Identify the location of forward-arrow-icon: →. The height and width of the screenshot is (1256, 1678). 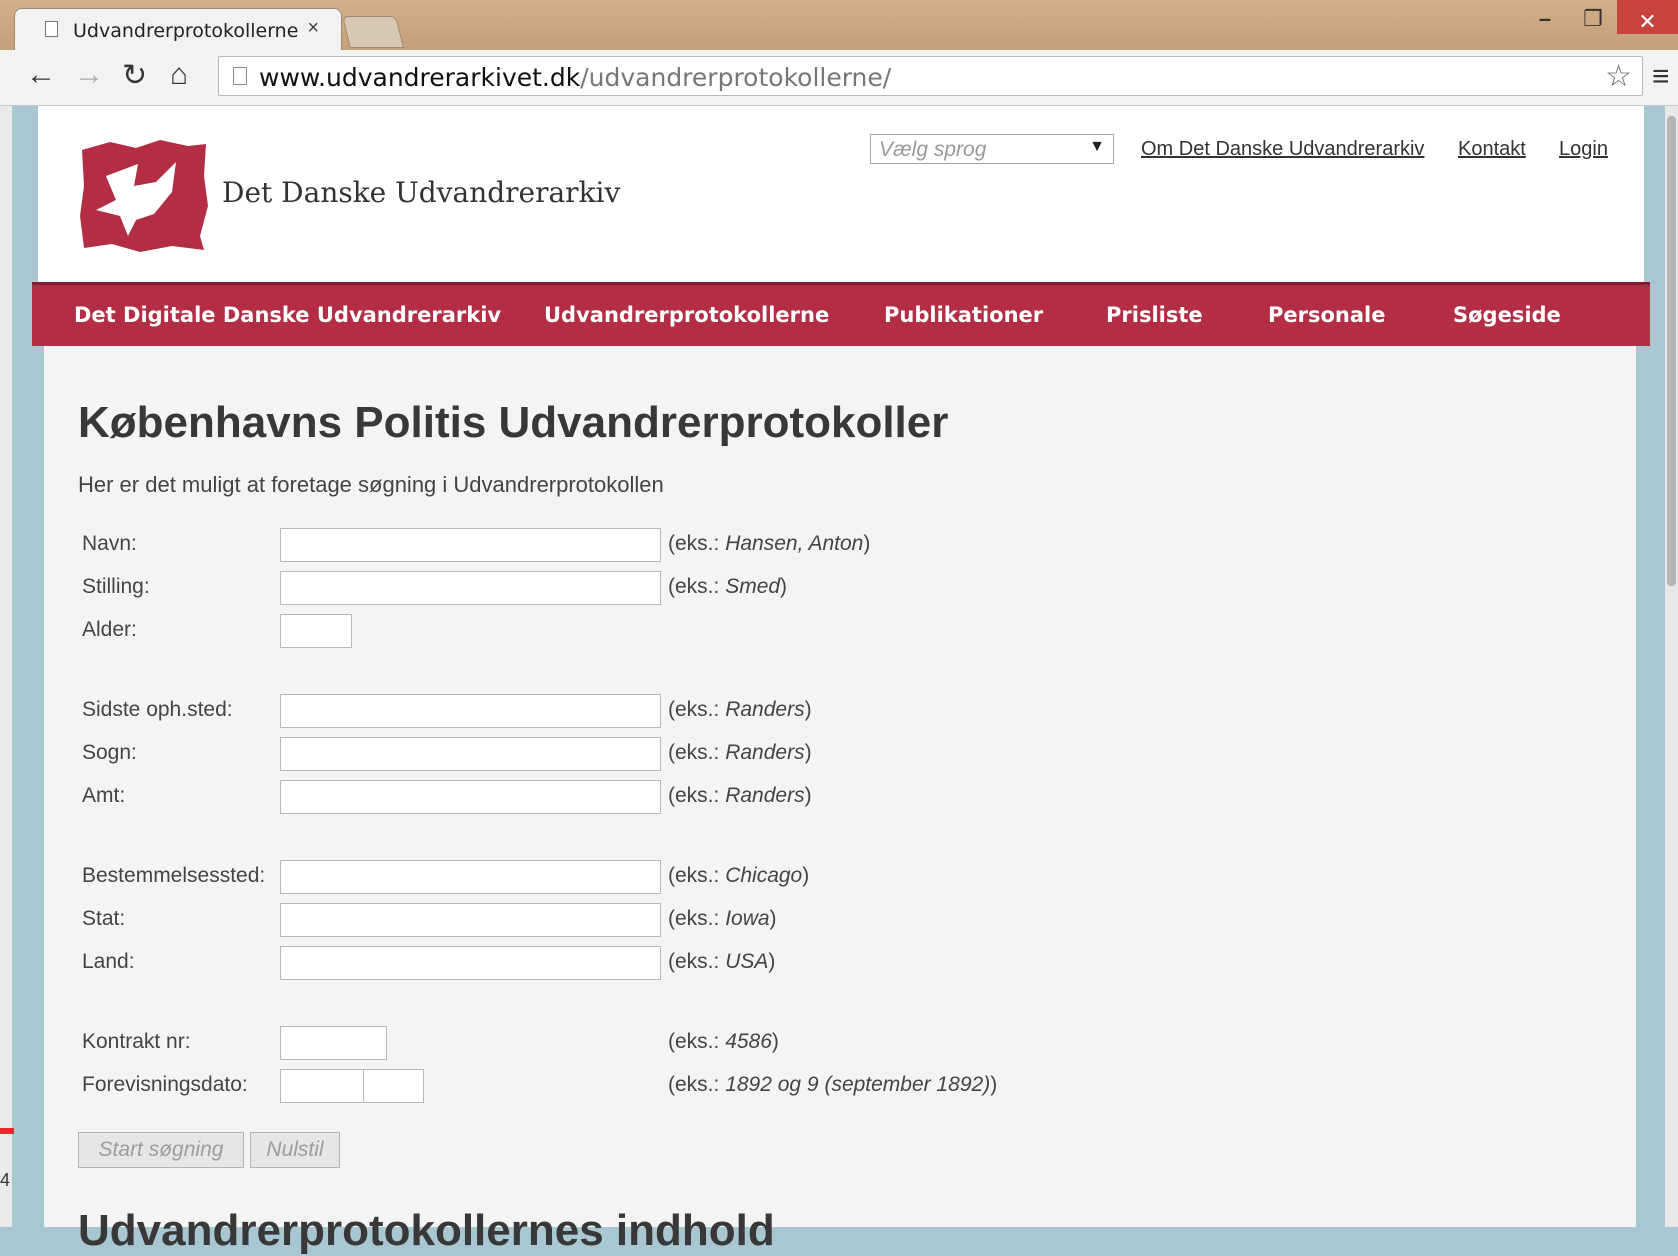
(89, 75).